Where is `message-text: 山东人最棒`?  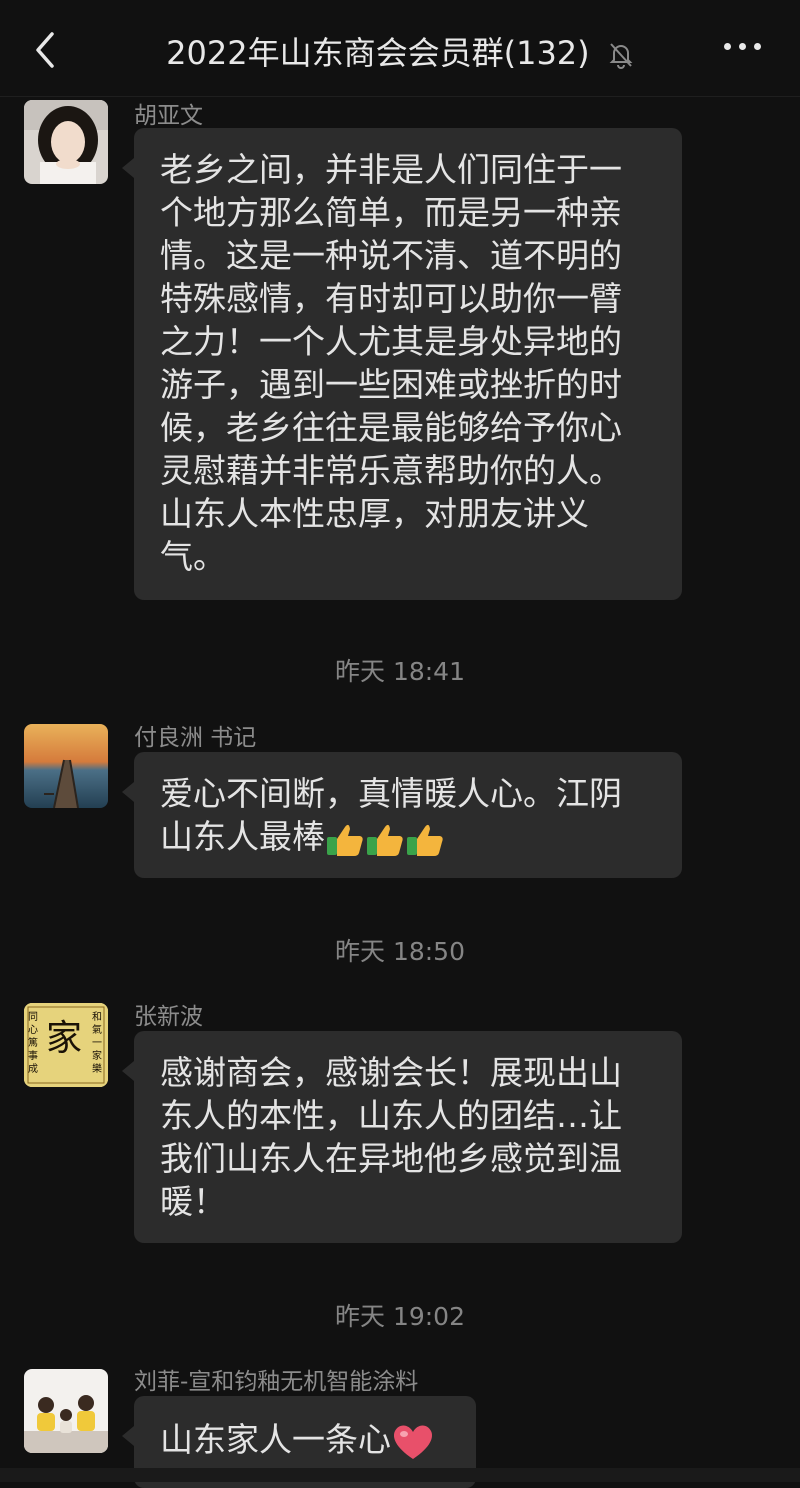
message-text: 山东人最棒 is located at coordinates (242, 836).